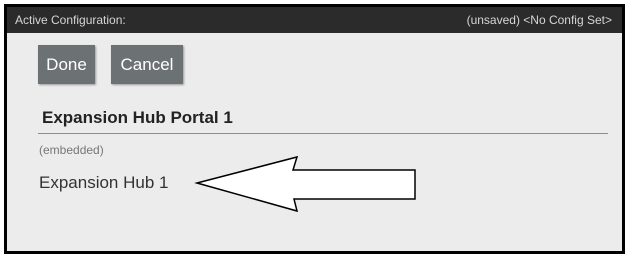 This screenshot has width=627, height=255. I want to click on annotation-arrow-icon, so click(305, 184).